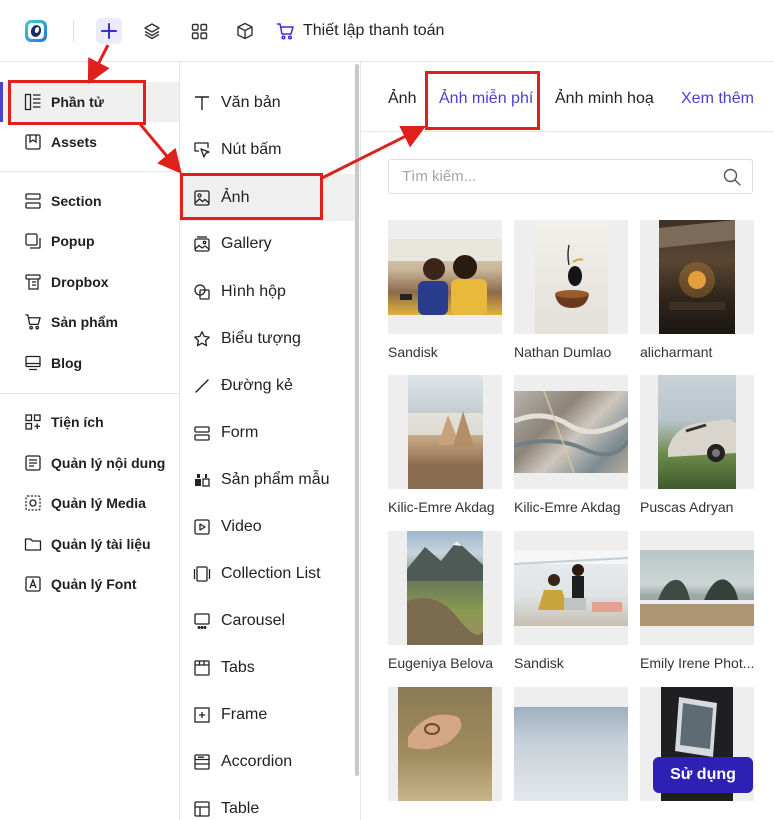 The image size is (774, 820). What do you see at coordinates (268, 526) in the screenshot?
I see `element-item-video: Video` at bounding box center [268, 526].